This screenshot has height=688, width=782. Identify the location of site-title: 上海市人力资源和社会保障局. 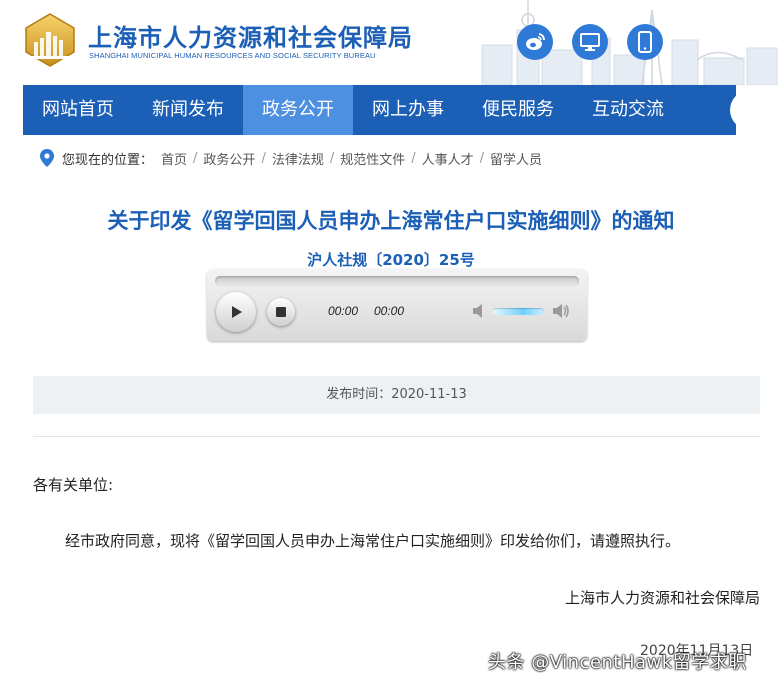
(250, 38).